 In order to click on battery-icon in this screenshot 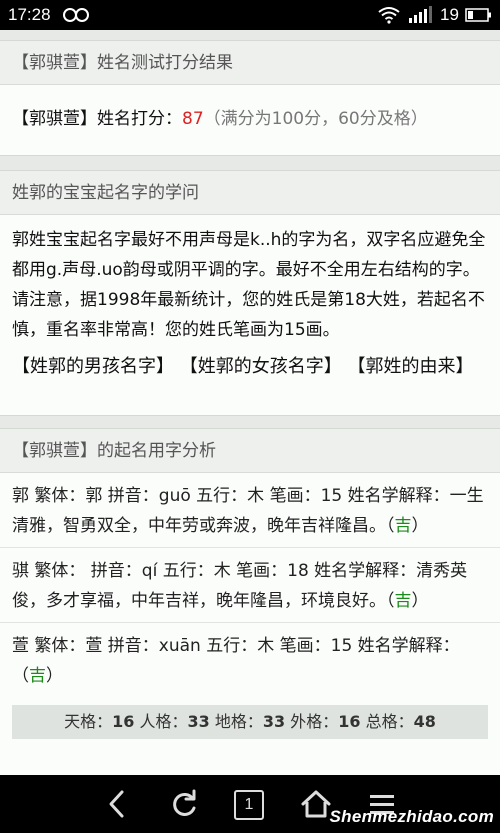, I will do `click(478, 15)`.